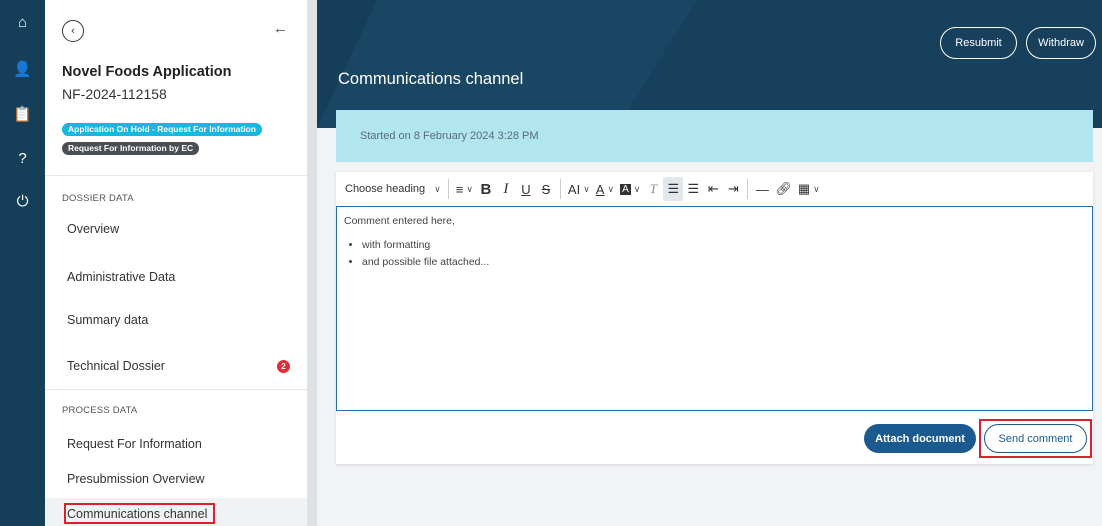 This screenshot has height=526, width=1102. I want to click on link-icon: 🔗︎, so click(783, 188).